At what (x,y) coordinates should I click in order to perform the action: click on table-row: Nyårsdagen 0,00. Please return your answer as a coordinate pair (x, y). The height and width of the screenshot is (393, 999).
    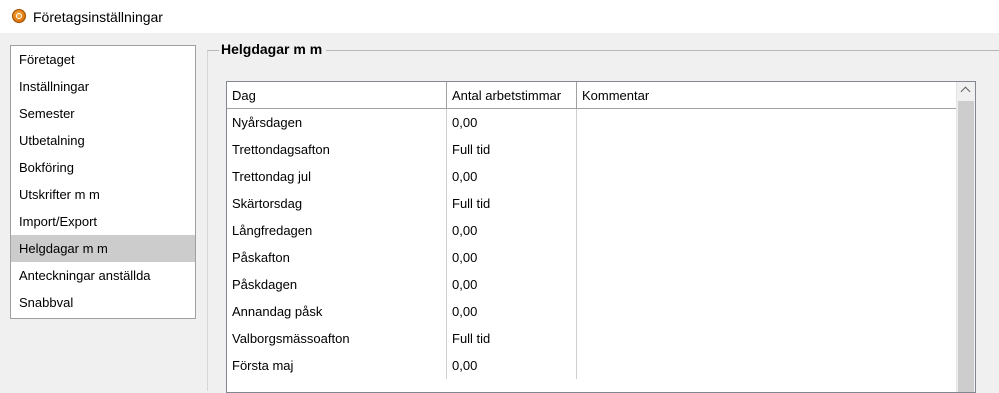
    Looking at the image, I should click on (592, 122).